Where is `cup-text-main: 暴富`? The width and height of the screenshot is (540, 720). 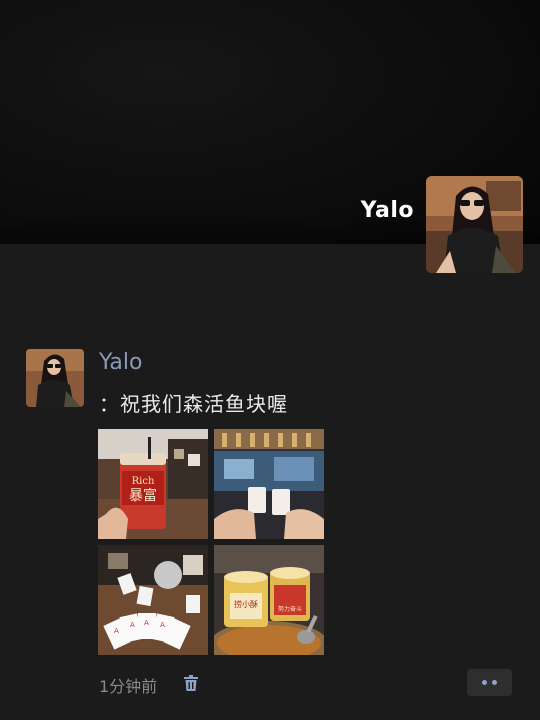
cup-text-main: 暴富 is located at coordinates (143, 495).